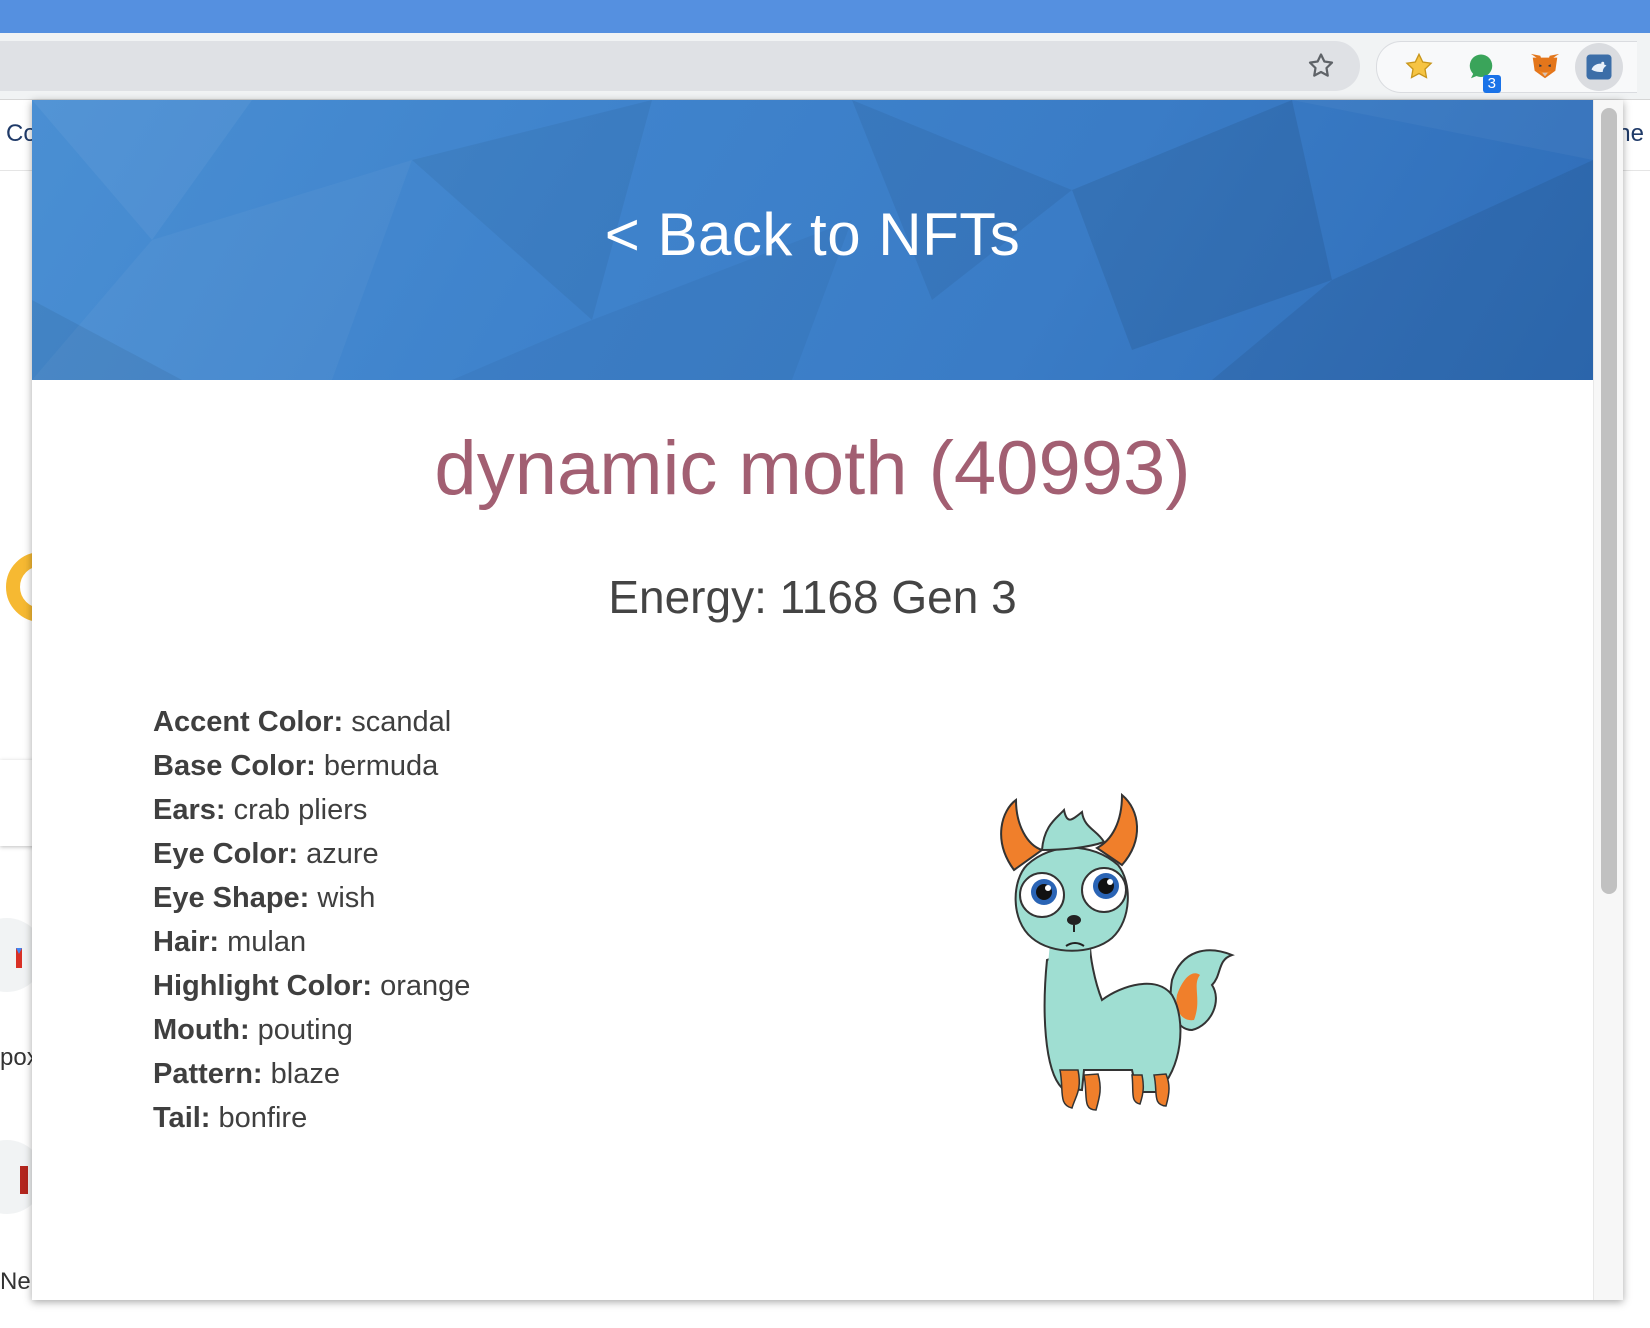  Describe the element at coordinates (1321, 66) in the screenshot. I see `bookmark-star-icon` at that location.